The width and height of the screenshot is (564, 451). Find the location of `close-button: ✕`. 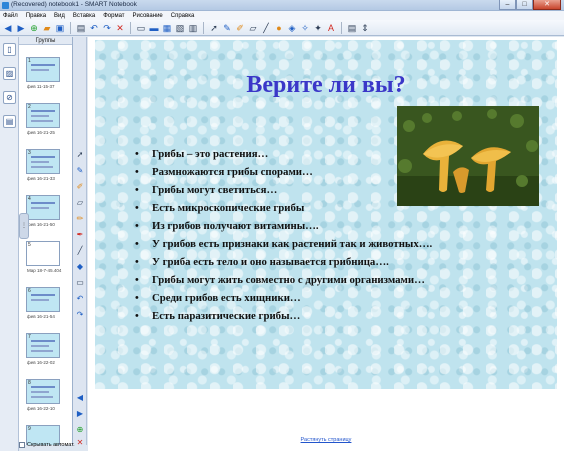

close-button: ✕ is located at coordinates (547, 5).